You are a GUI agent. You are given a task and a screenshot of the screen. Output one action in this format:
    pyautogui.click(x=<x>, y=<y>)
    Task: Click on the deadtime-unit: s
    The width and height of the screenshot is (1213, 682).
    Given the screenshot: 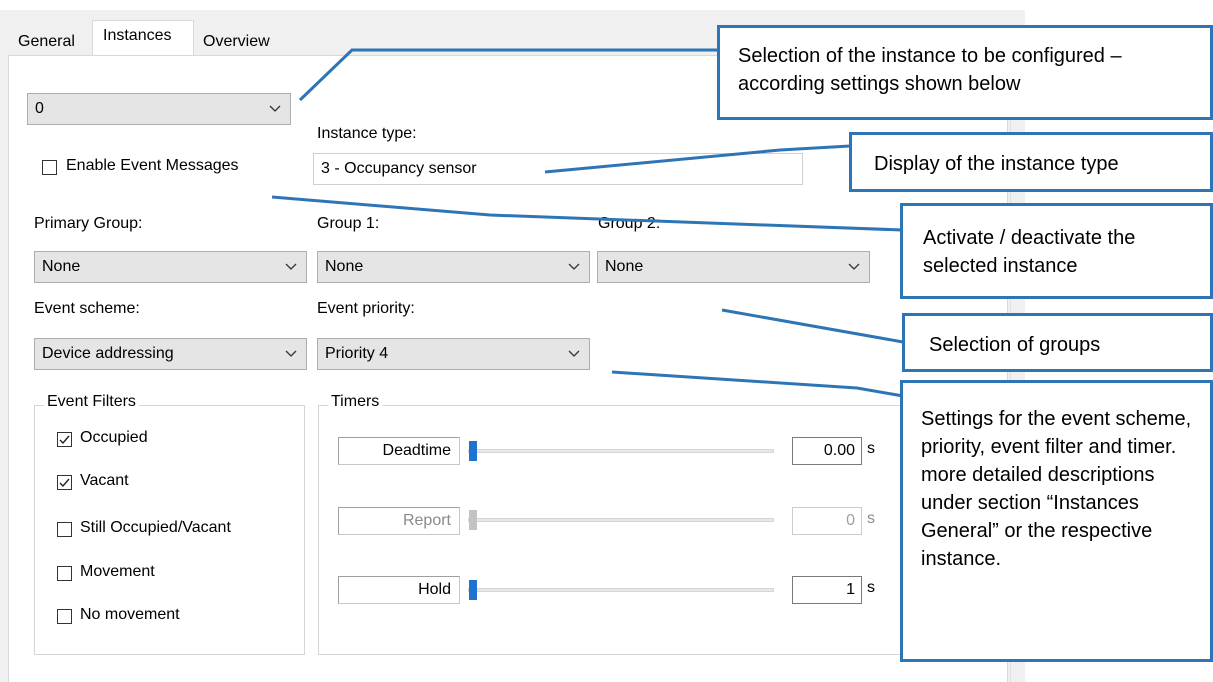 What is the action you would take?
    pyautogui.click(x=871, y=448)
    